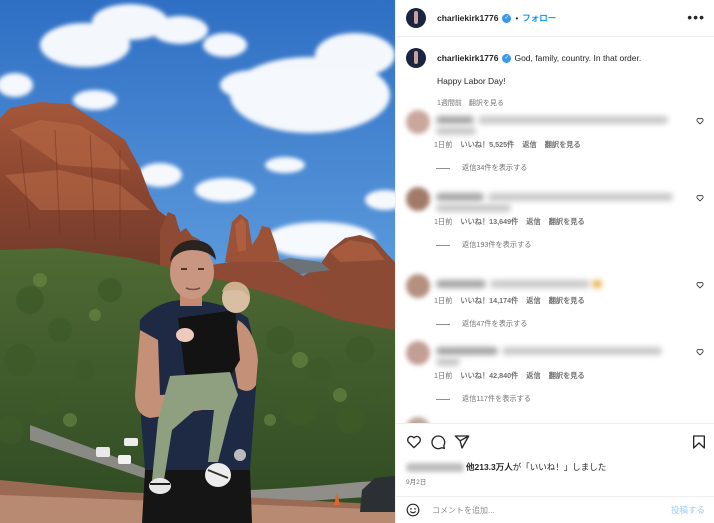  Describe the element at coordinates (471, 81) in the screenshot. I see `caption-text-line2: Happy Labor Day!` at that location.